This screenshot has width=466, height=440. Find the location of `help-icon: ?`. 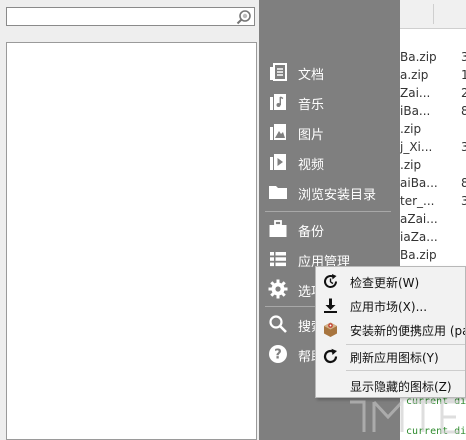

help-icon: ? is located at coordinates (278, 354).